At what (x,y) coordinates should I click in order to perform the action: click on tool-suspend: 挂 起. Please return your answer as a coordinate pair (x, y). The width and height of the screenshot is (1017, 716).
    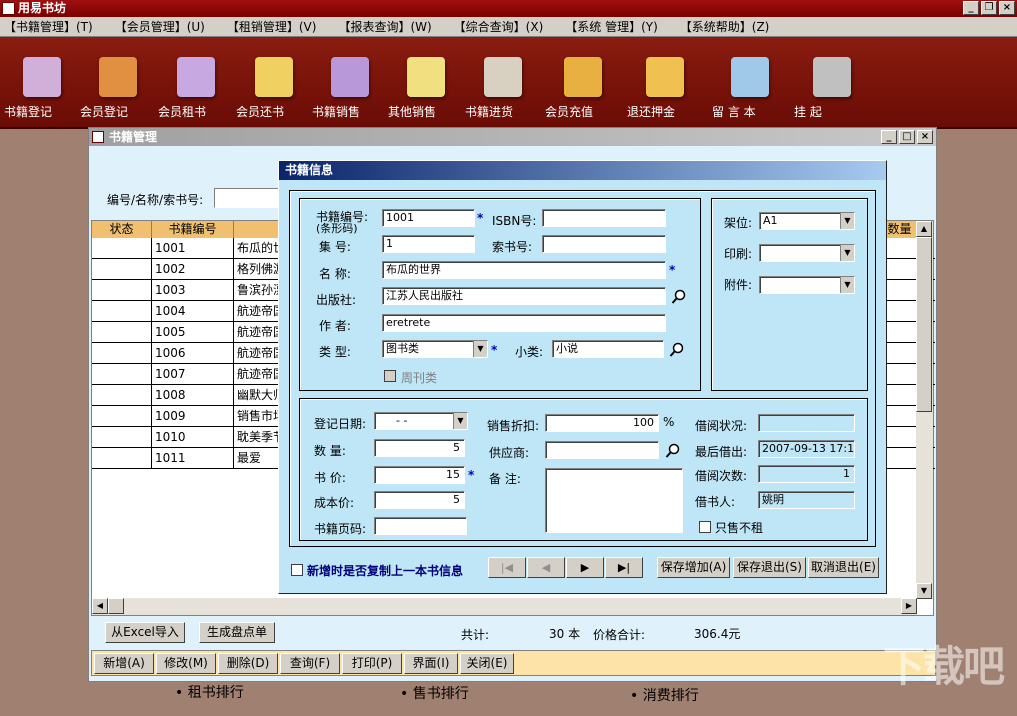
    Looking at the image, I should click on (832, 80).